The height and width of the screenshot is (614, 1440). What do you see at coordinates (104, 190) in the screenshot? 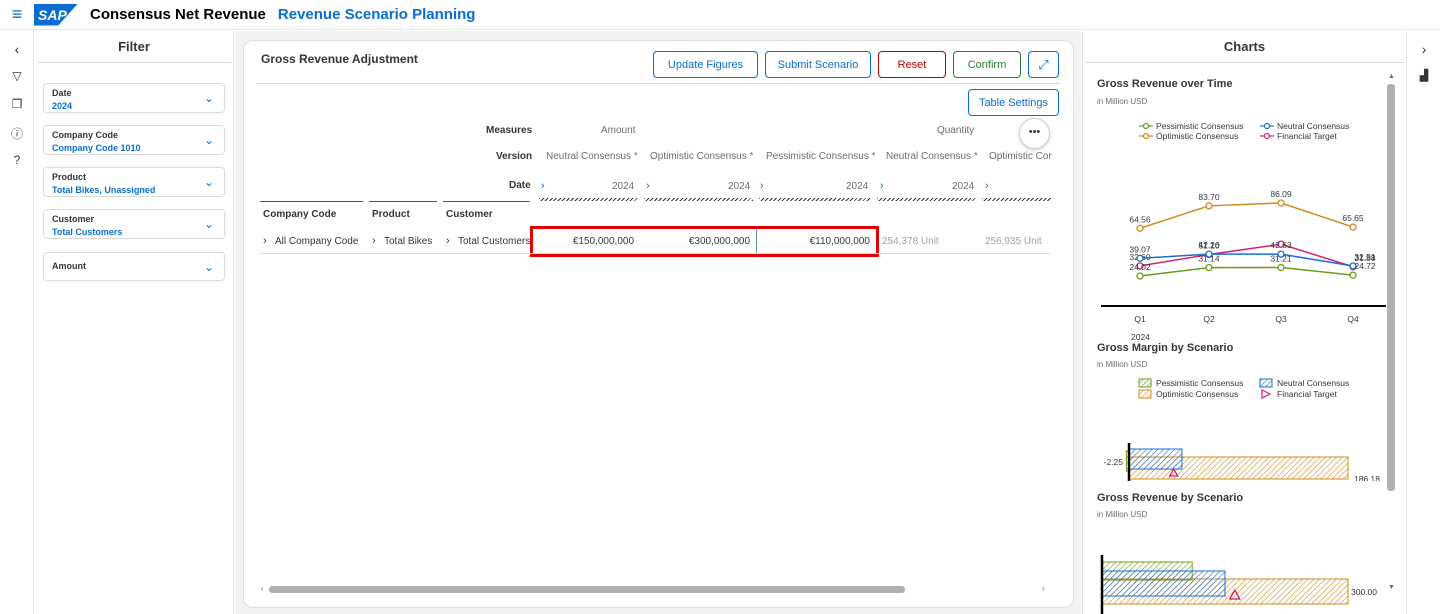
I see `filter-product-value: Total Bikes, Unassigned` at bounding box center [104, 190].